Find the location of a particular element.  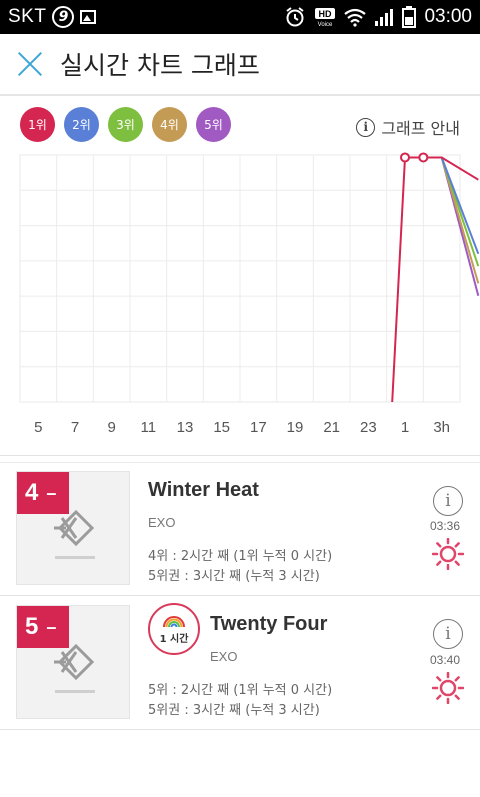

svg-text: Voice is located at coordinates (325, 25).